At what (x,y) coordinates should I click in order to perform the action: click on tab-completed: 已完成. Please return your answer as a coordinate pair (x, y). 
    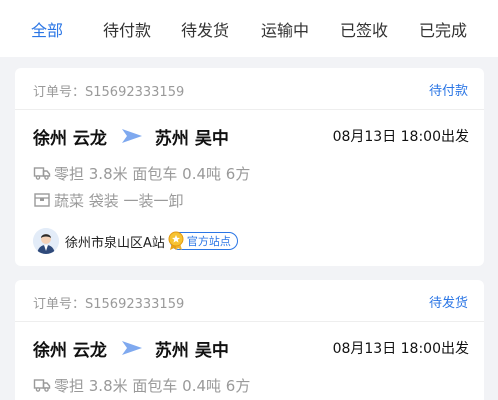
    Looking at the image, I should click on (443, 29).